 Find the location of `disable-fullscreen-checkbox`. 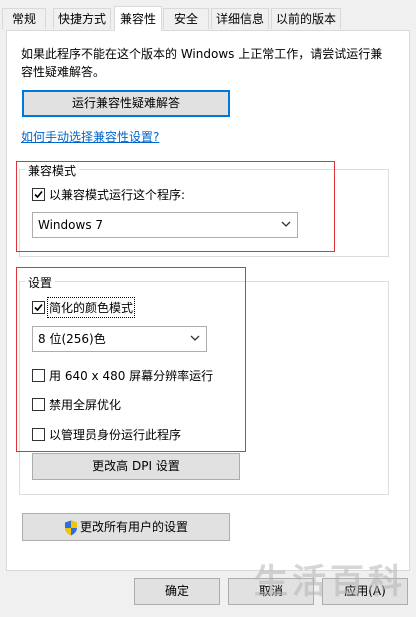

disable-fullscreen-checkbox is located at coordinates (38, 404).